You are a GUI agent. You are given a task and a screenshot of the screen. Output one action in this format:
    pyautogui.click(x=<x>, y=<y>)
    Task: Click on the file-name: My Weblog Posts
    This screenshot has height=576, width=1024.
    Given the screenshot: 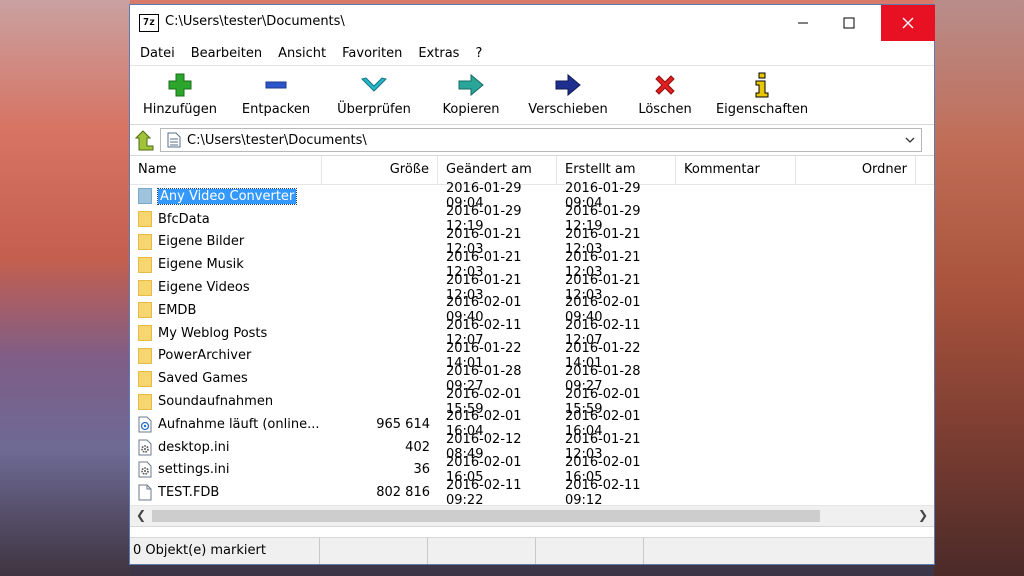 What is the action you would take?
    pyautogui.click(x=213, y=333)
    